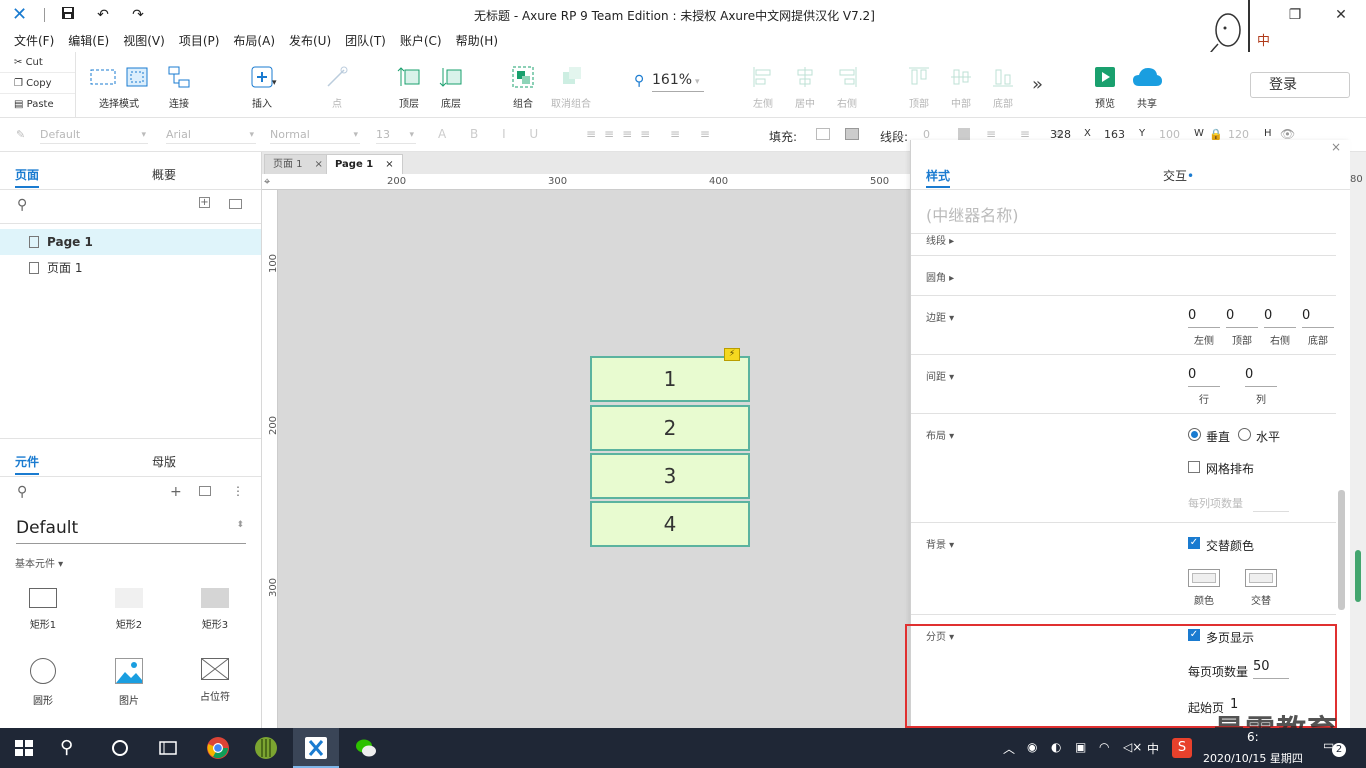 Image resolution: width=1366 pixels, height=768 pixels. Describe the element at coordinates (315, 135) in the screenshot. I see `weight-select: Normal` at that location.